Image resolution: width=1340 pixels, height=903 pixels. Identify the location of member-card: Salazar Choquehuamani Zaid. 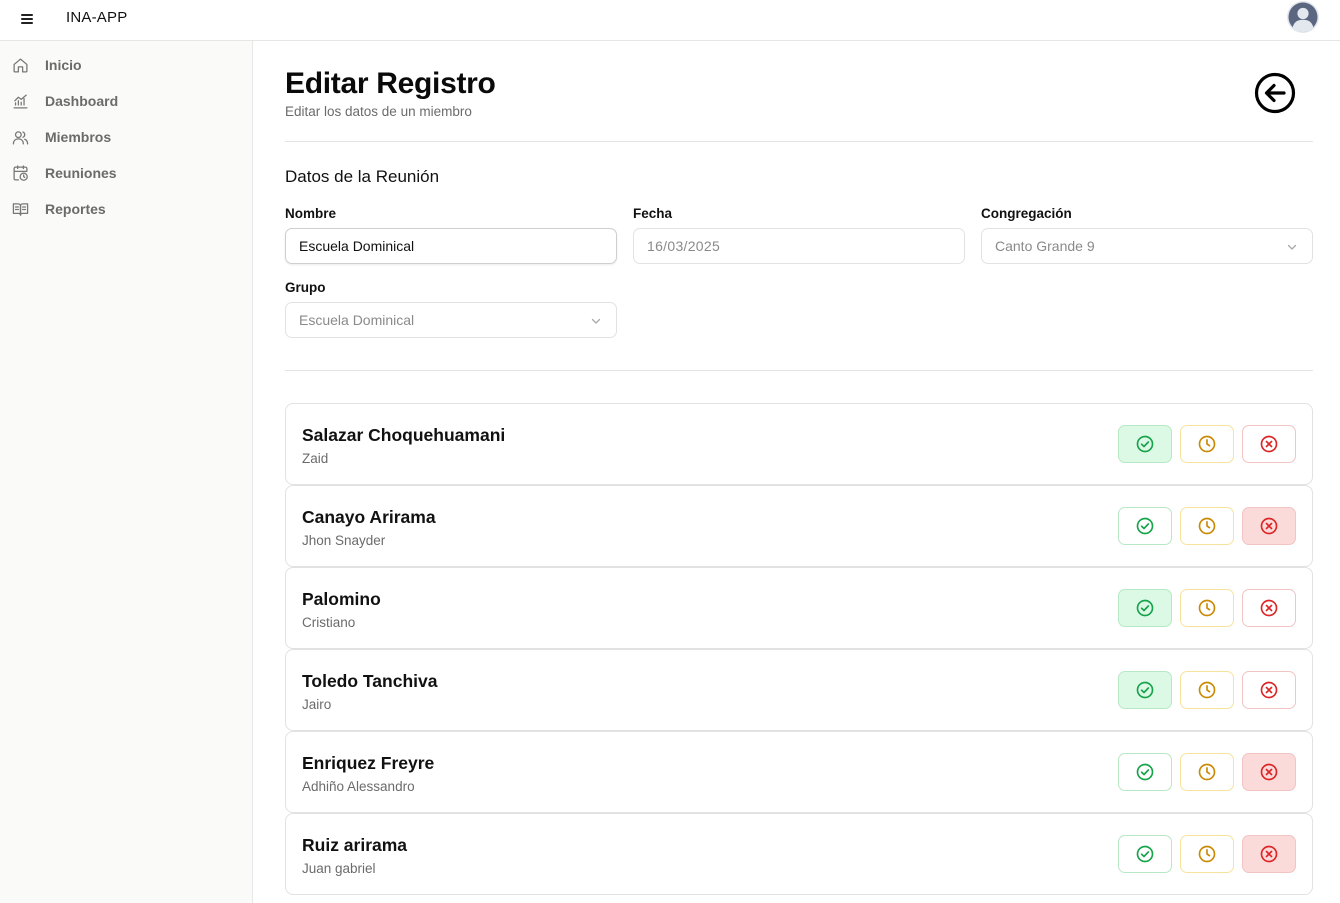
(799, 444).